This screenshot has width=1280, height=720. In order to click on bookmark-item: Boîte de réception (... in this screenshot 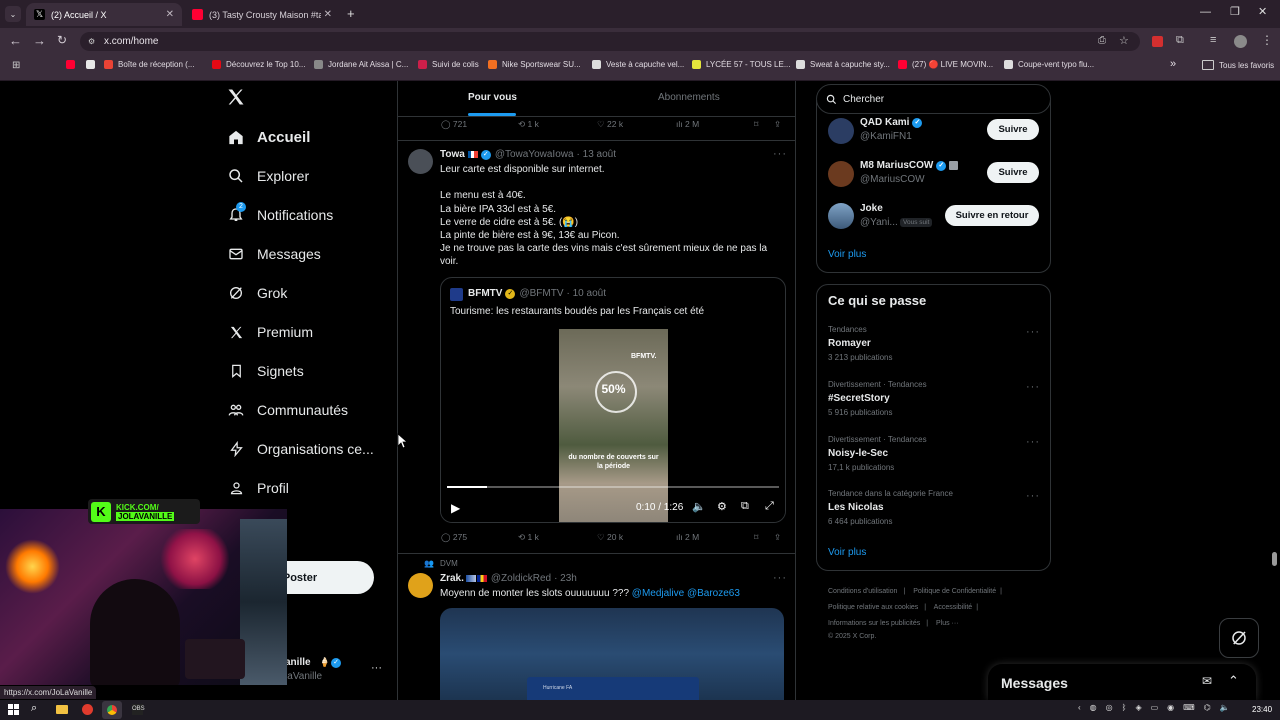, I will do `click(149, 64)`.